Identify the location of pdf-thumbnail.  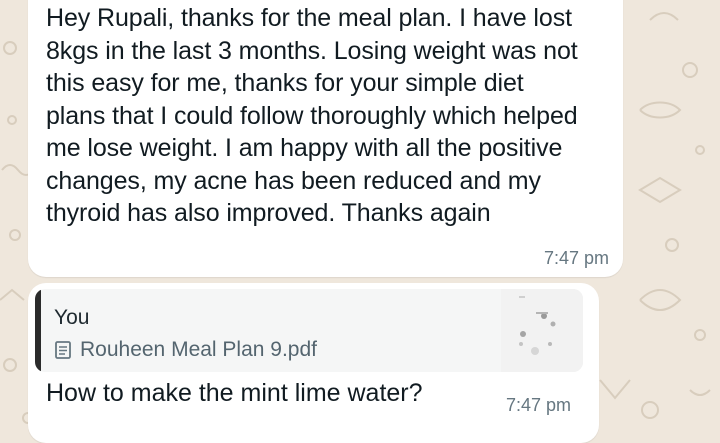
(542, 330).